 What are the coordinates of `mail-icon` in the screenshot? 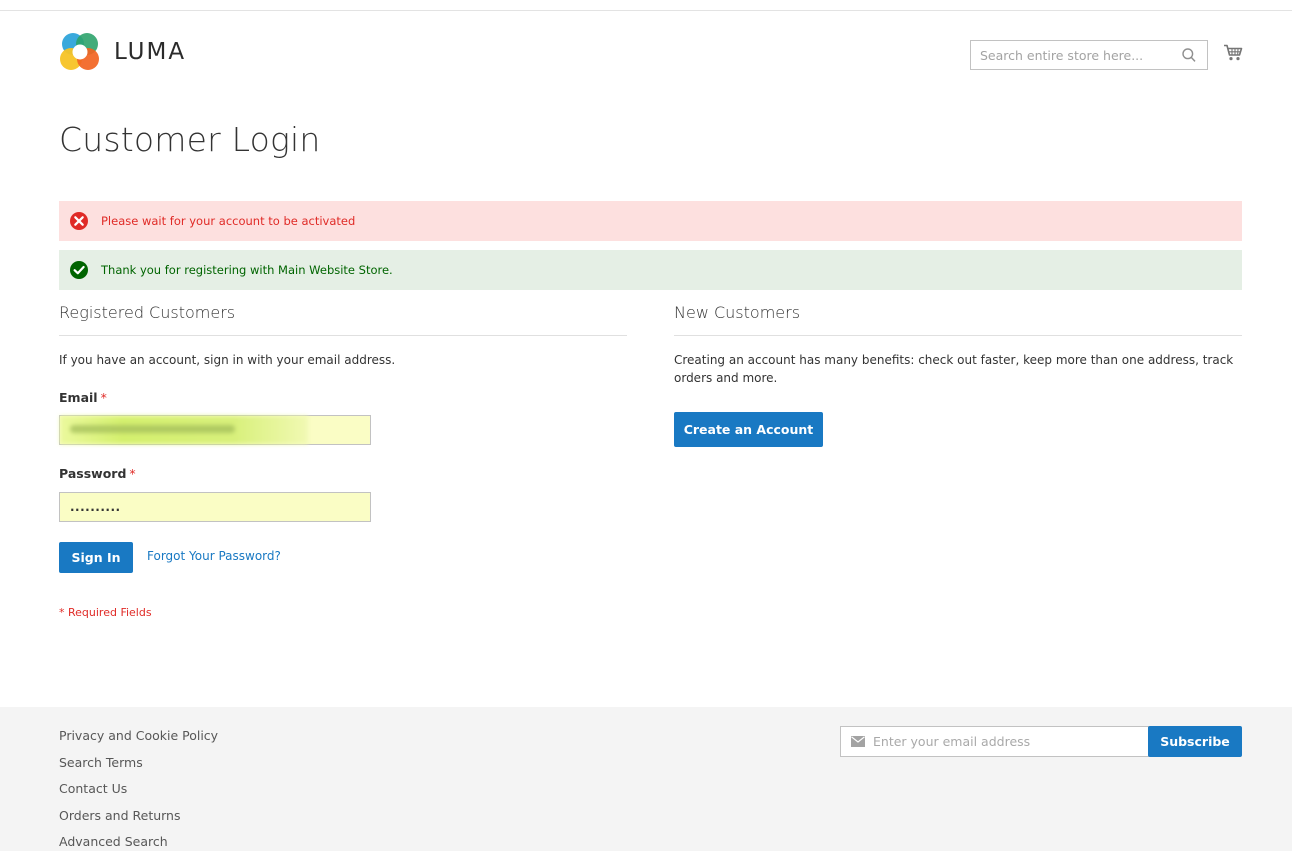 It's located at (858, 741).